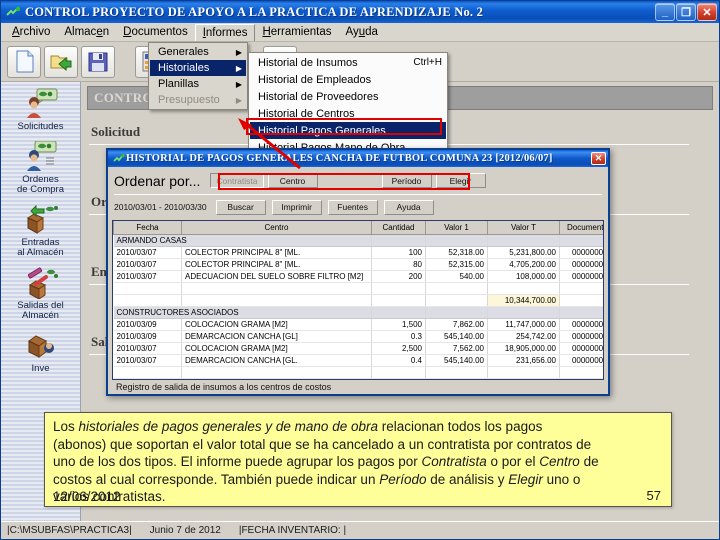 The width and height of the screenshot is (720, 540). What do you see at coordinates (198, 52) in the screenshot?
I see `menu-item-generales: Generales ▶` at bounding box center [198, 52].